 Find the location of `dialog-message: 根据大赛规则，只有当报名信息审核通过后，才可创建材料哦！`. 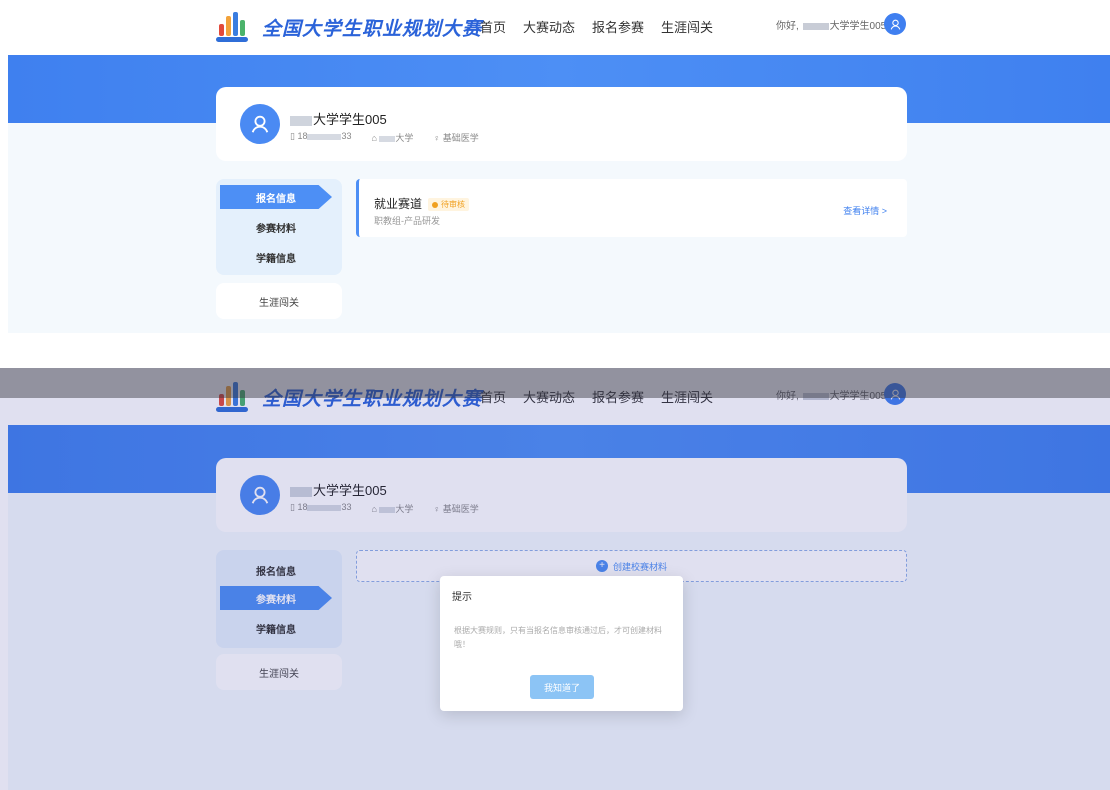

dialog-message: 根据大赛规则，只有当报名信息审核通过后，才可创建材料哦！ is located at coordinates (558, 637).